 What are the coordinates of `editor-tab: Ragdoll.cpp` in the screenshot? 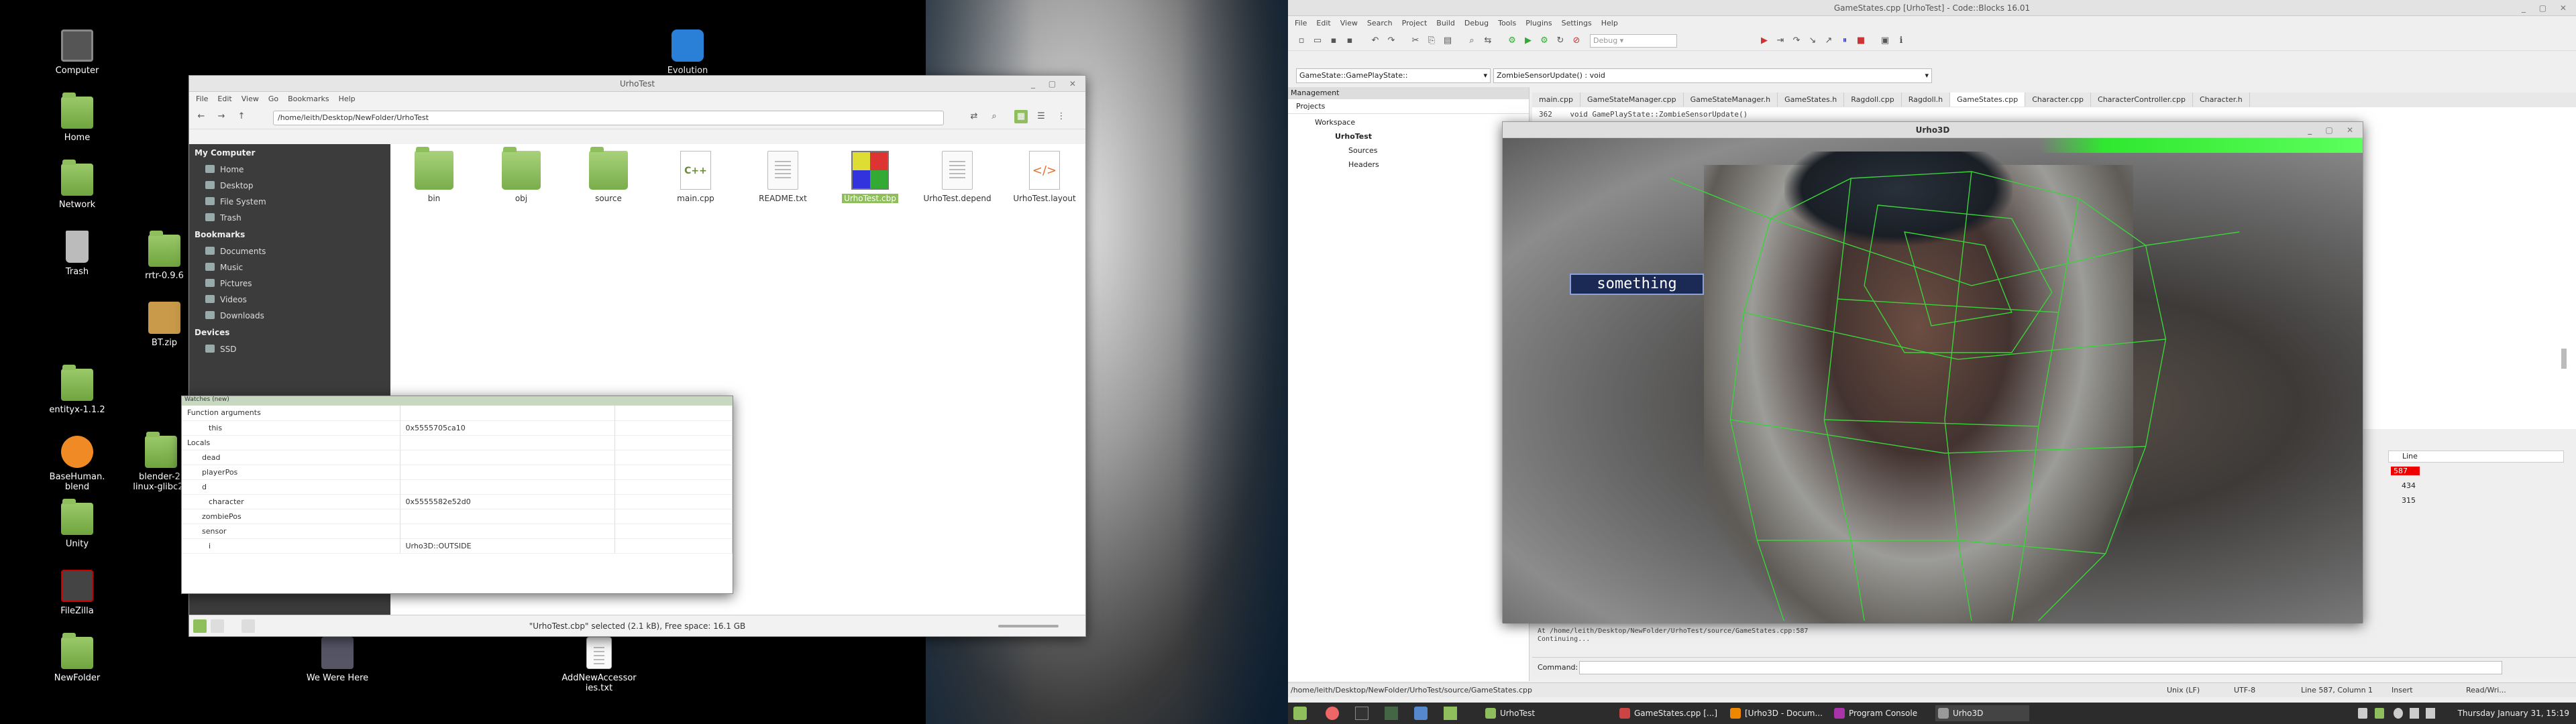 It's located at (1873, 100).